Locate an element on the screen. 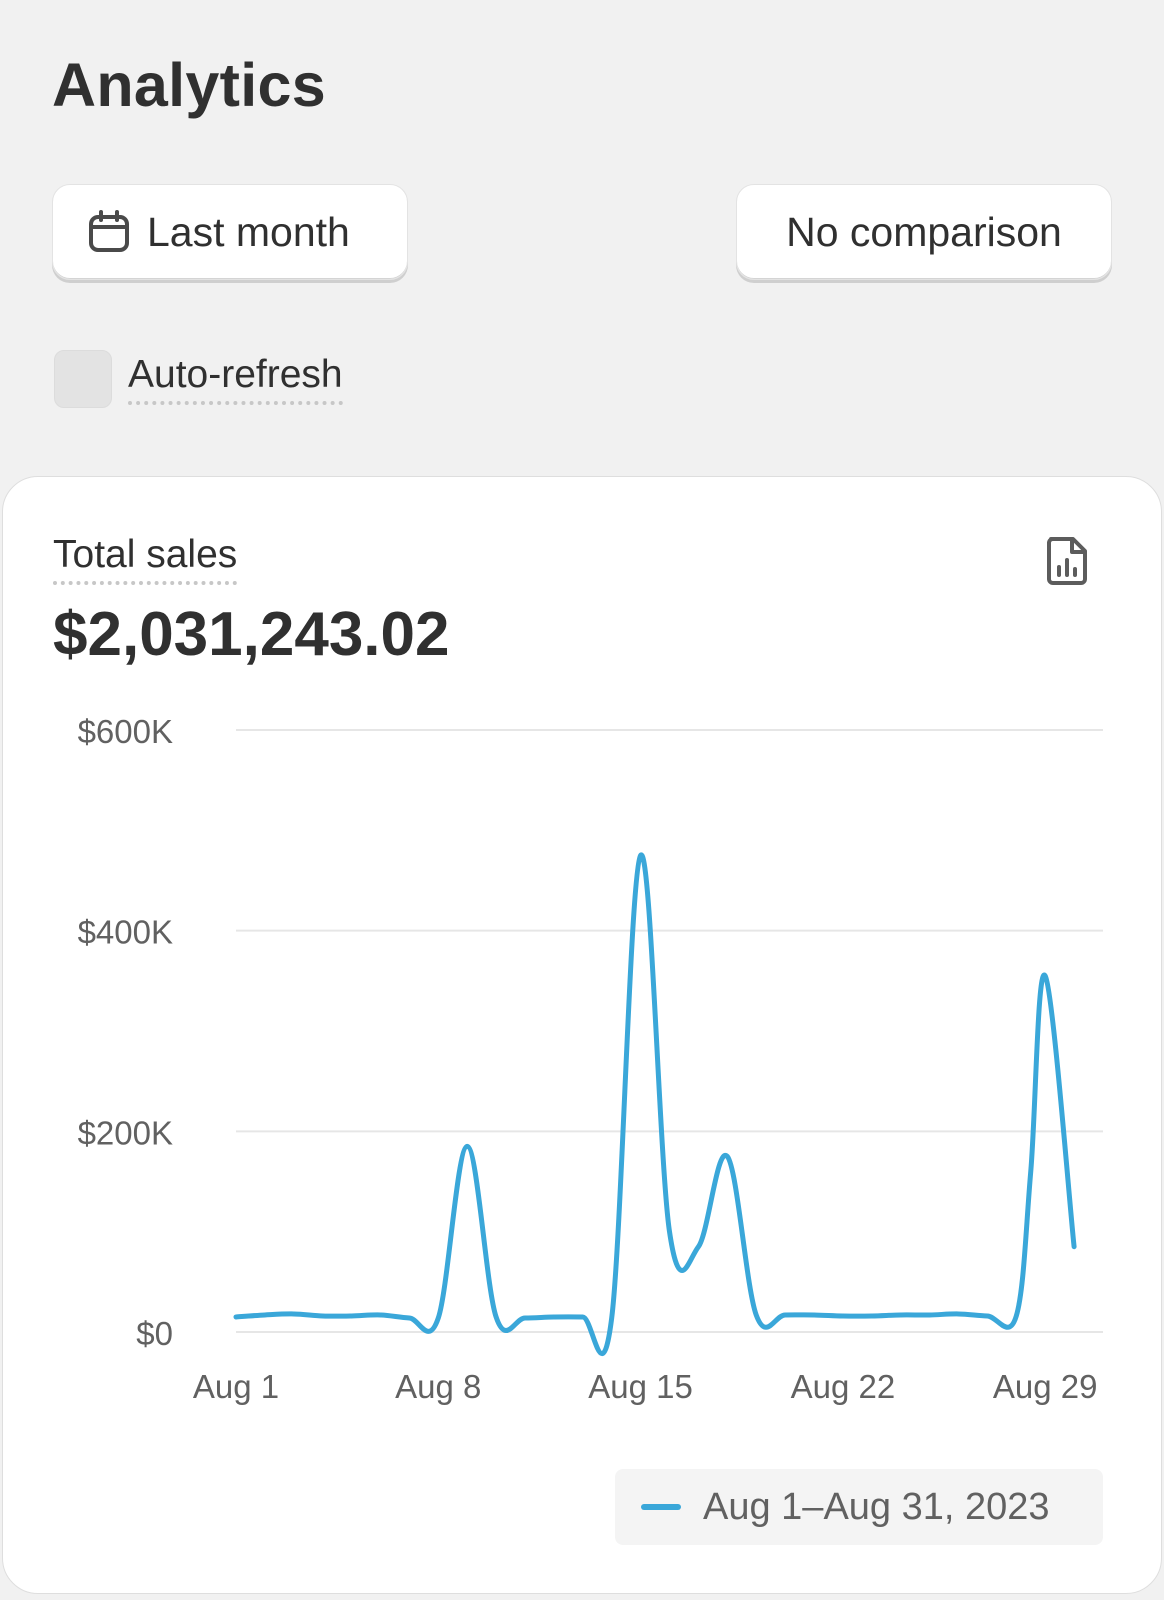  y-tick-label: $0 is located at coordinates (154, 1333).